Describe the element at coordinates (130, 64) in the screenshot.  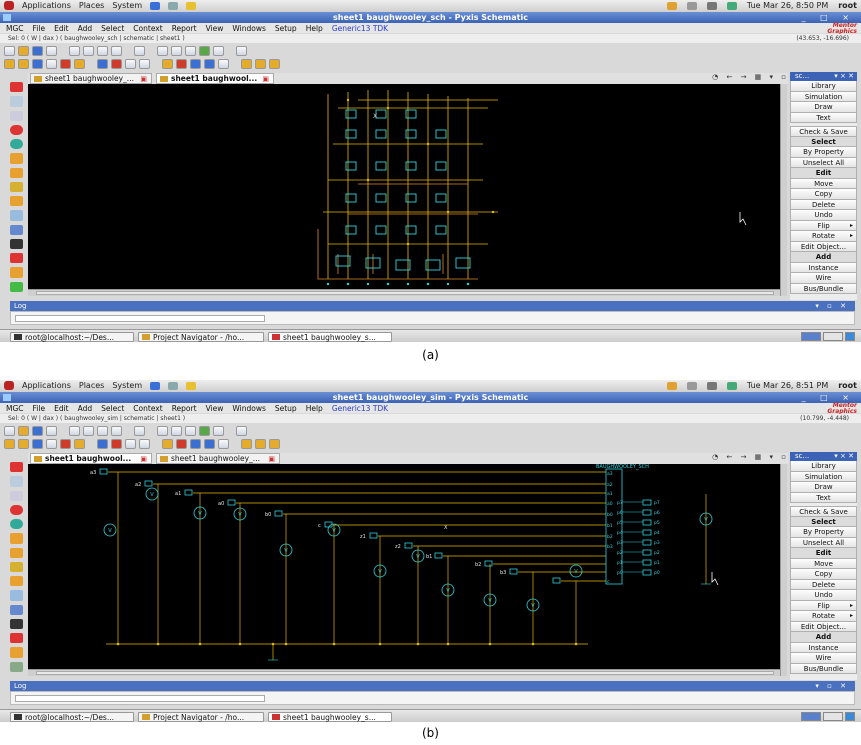
I see `view-icon` at that location.